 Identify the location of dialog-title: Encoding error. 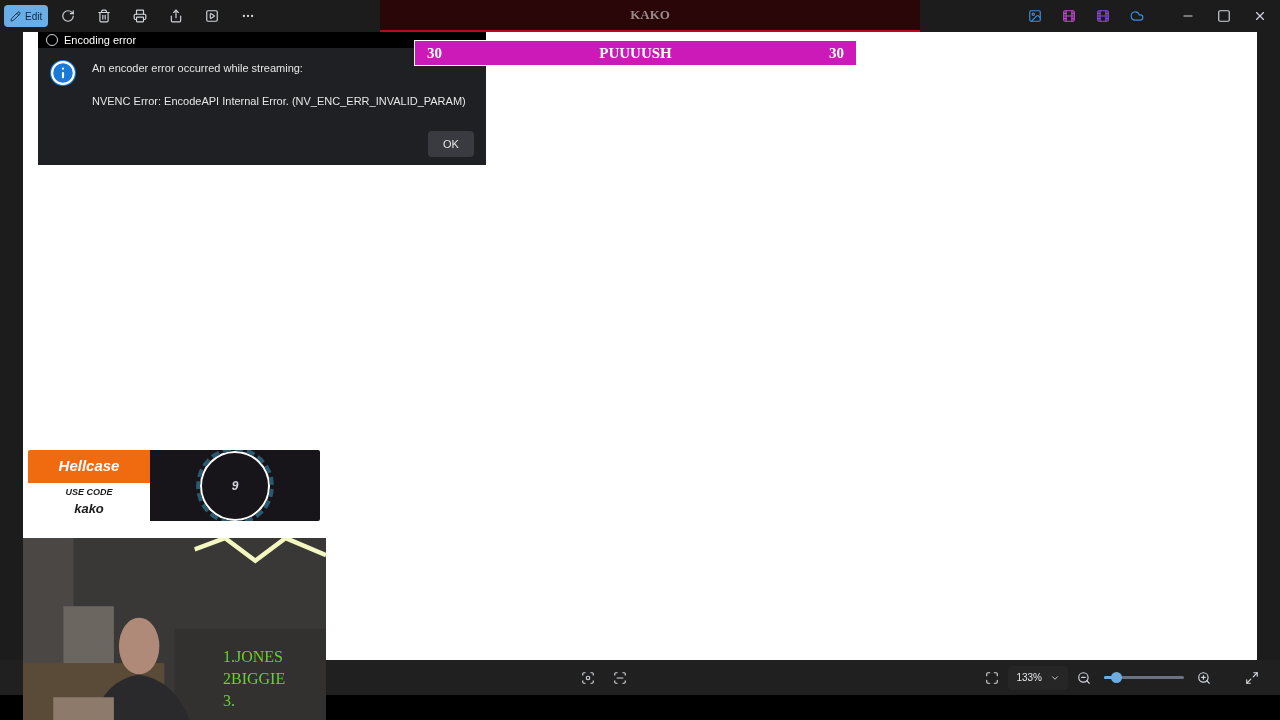
(100, 40).